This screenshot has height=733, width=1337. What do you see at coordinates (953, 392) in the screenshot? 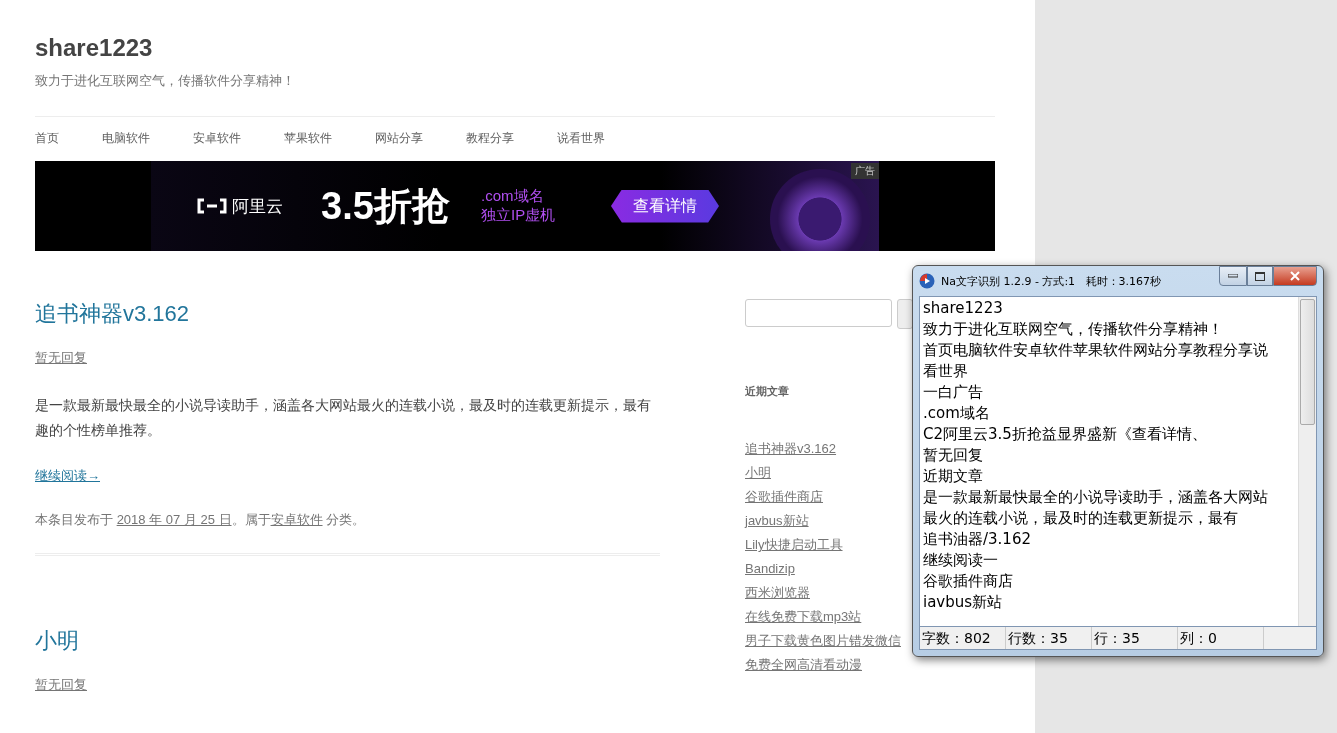
I see `result-line: 一白广告` at bounding box center [953, 392].